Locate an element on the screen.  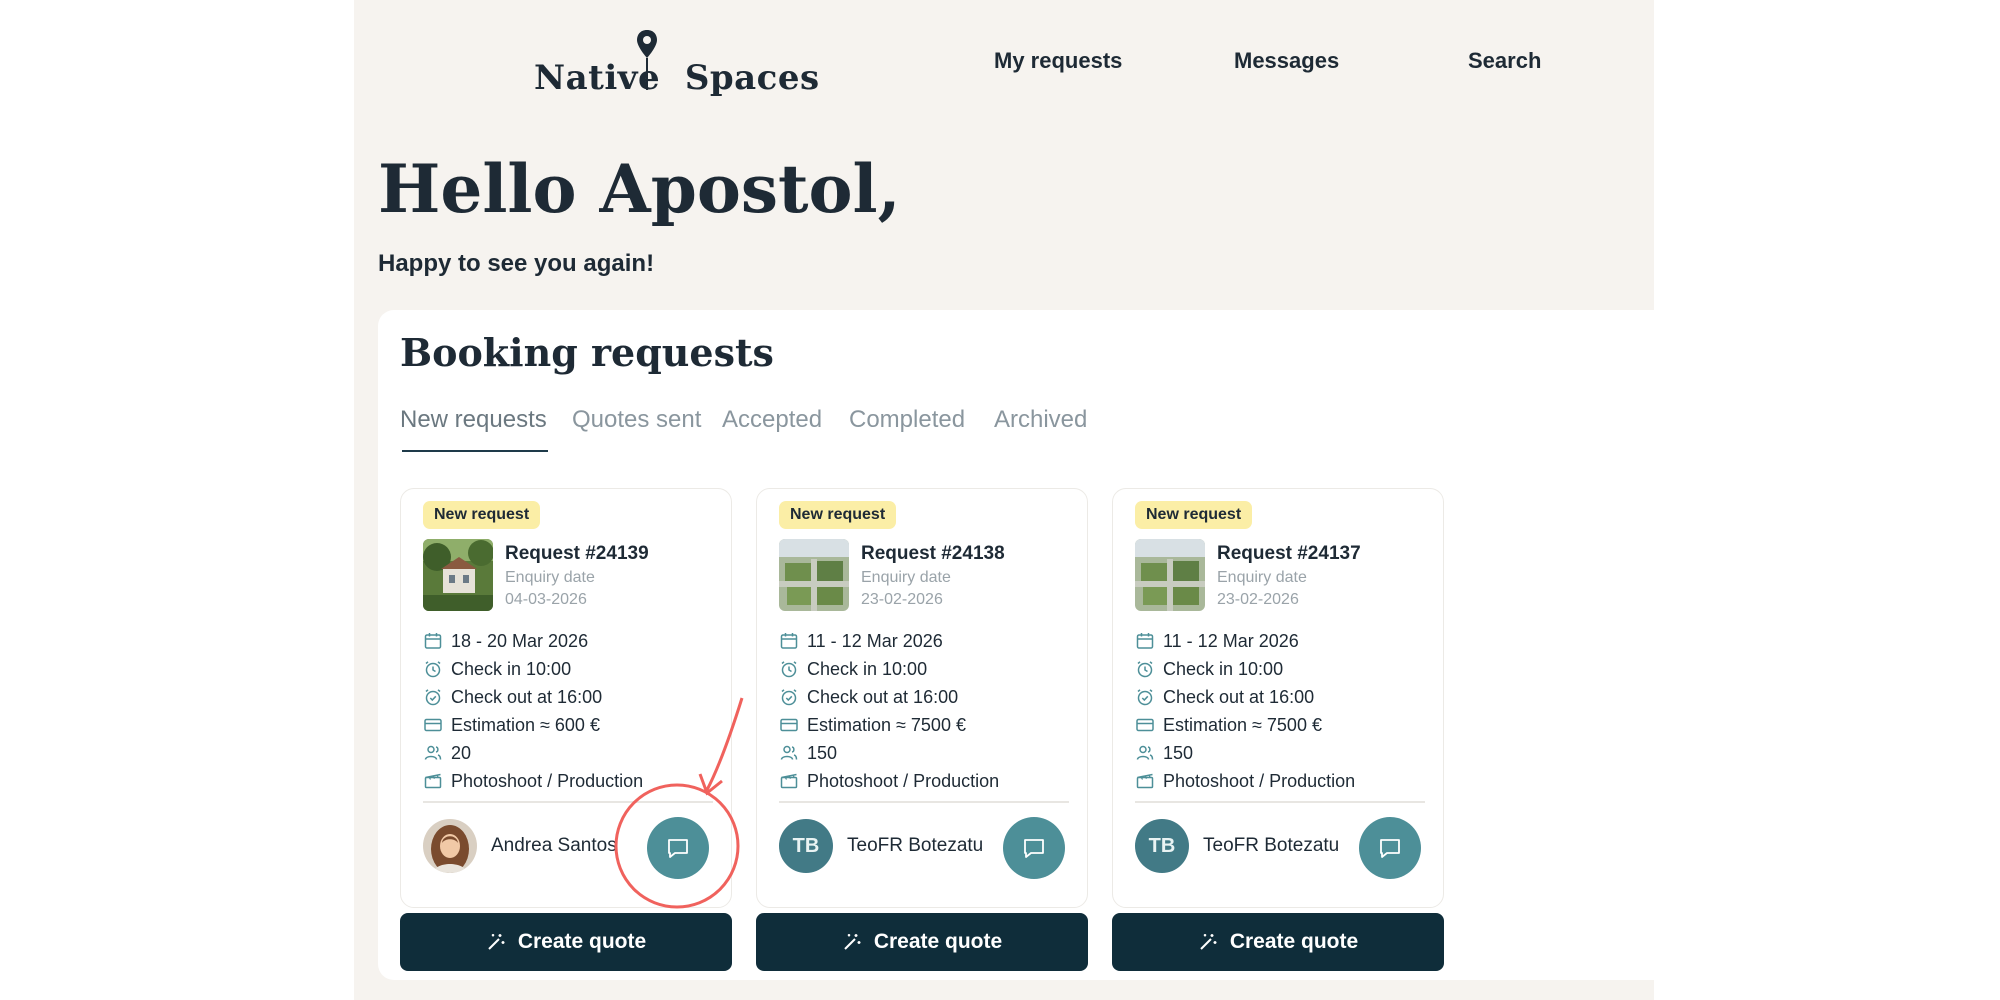
tab-new-requests: New requests is located at coordinates (473, 420).